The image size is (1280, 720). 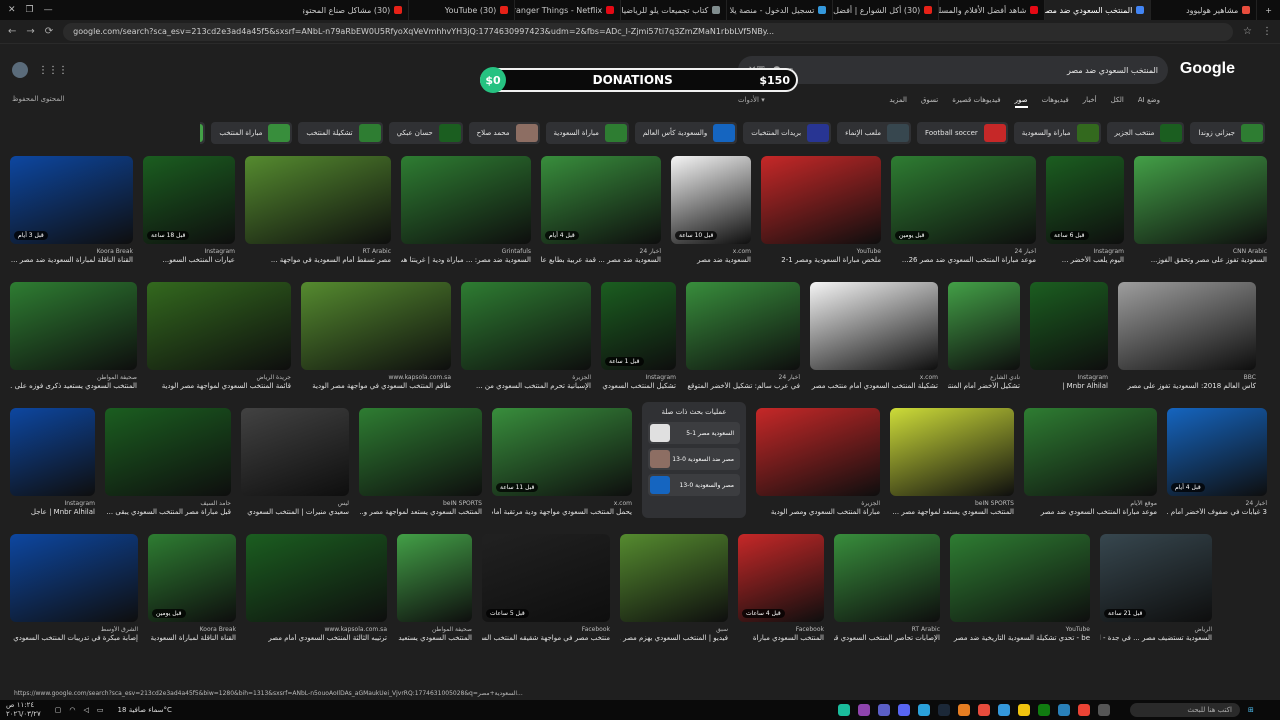 I want to click on result-source: موقع الأيام, so click(x=1090, y=503).